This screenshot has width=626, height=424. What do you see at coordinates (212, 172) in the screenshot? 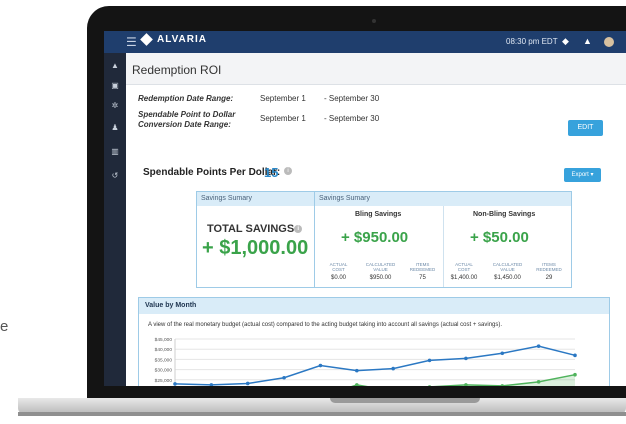
I see `points-per-dollar-label: Spendable Points Per Dollar:` at bounding box center [212, 172].